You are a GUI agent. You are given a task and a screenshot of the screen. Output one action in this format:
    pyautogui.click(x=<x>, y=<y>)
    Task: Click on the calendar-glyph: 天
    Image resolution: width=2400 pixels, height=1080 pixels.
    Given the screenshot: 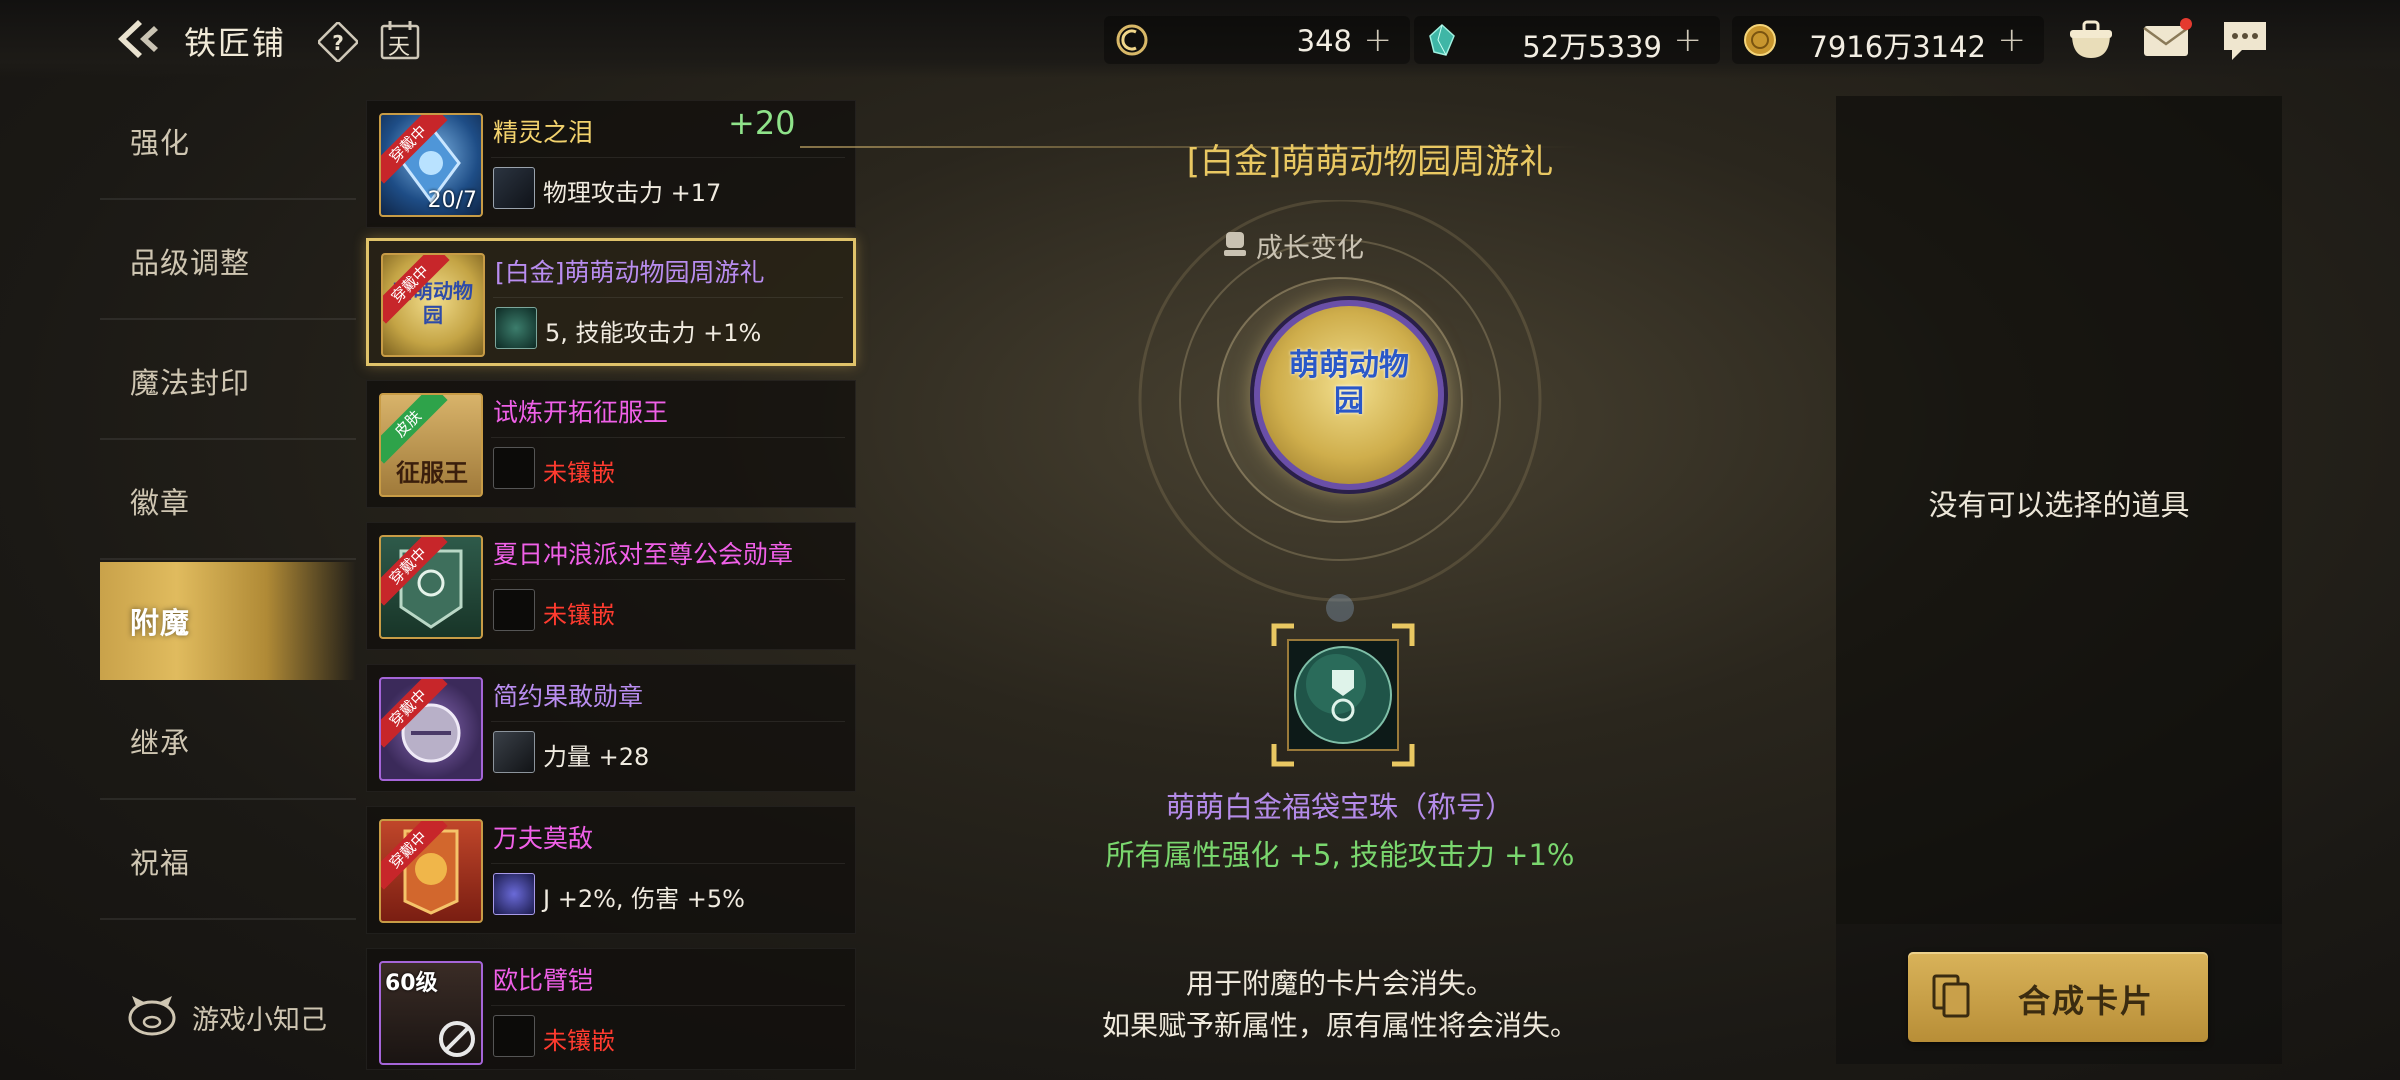 What is the action you would take?
    pyautogui.click(x=399, y=47)
    